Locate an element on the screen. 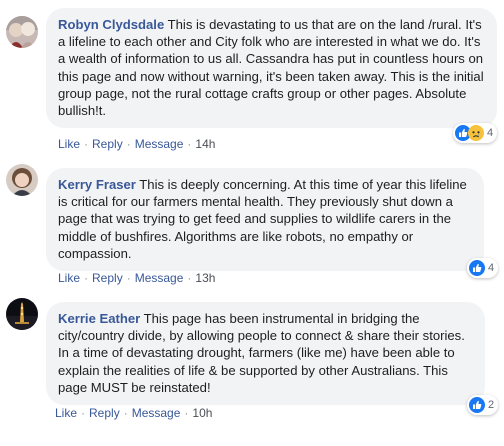 This screenshot has width=504, height=446. comment-timestamp: 14h is located at coordinates (205, 144).